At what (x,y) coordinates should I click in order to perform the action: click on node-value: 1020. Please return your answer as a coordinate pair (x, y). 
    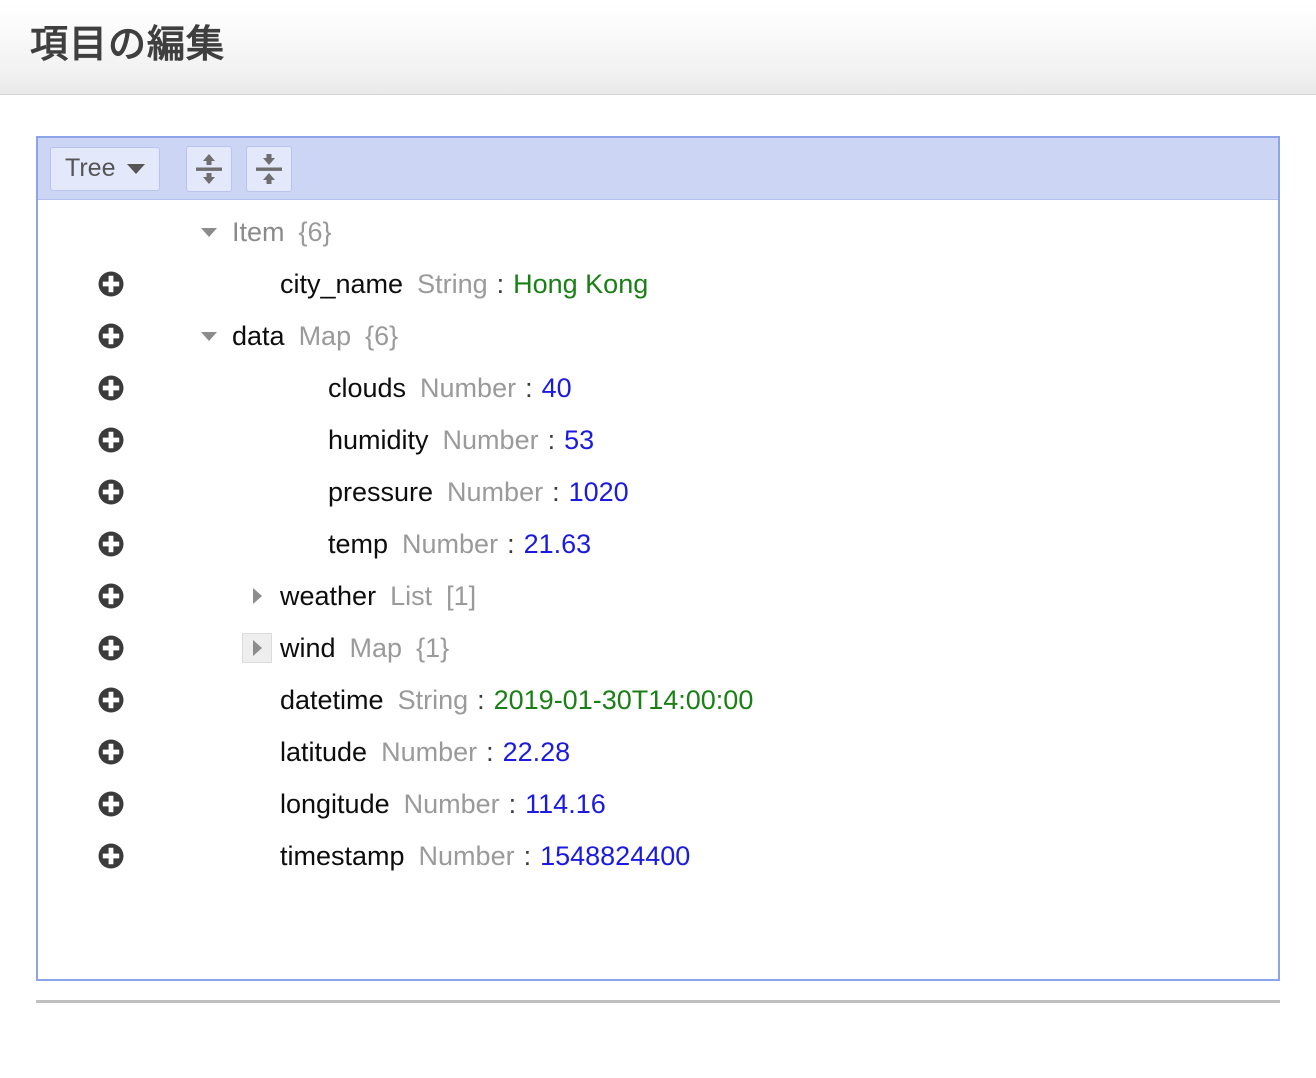
    Looking at the image, I should click on (599, 492).